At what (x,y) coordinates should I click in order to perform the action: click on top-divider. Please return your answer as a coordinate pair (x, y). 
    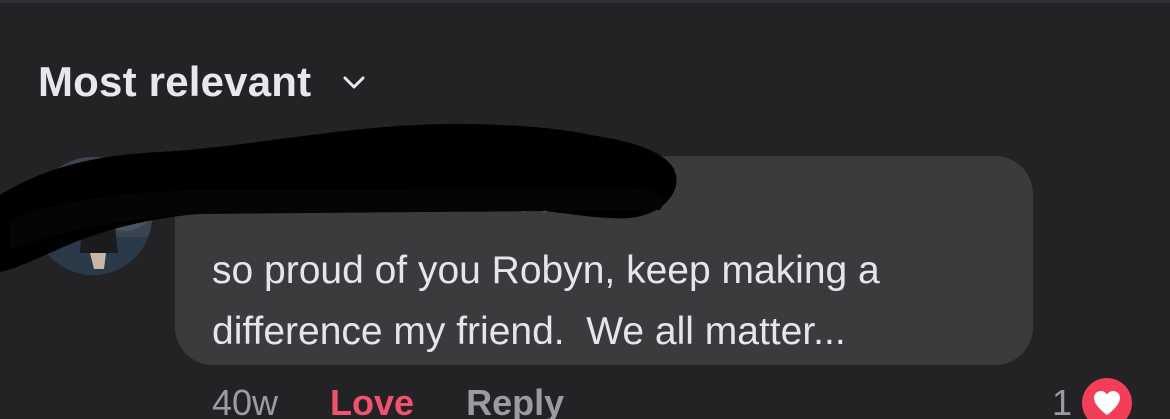
    Looking at the image, I should click on (585, 1).